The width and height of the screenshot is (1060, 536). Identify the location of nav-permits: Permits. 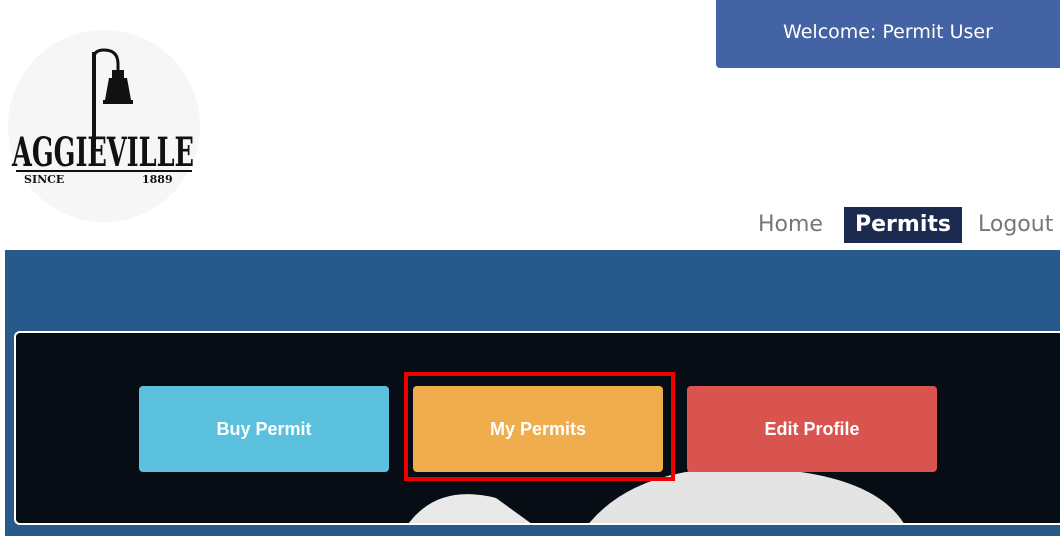
(903, 225).